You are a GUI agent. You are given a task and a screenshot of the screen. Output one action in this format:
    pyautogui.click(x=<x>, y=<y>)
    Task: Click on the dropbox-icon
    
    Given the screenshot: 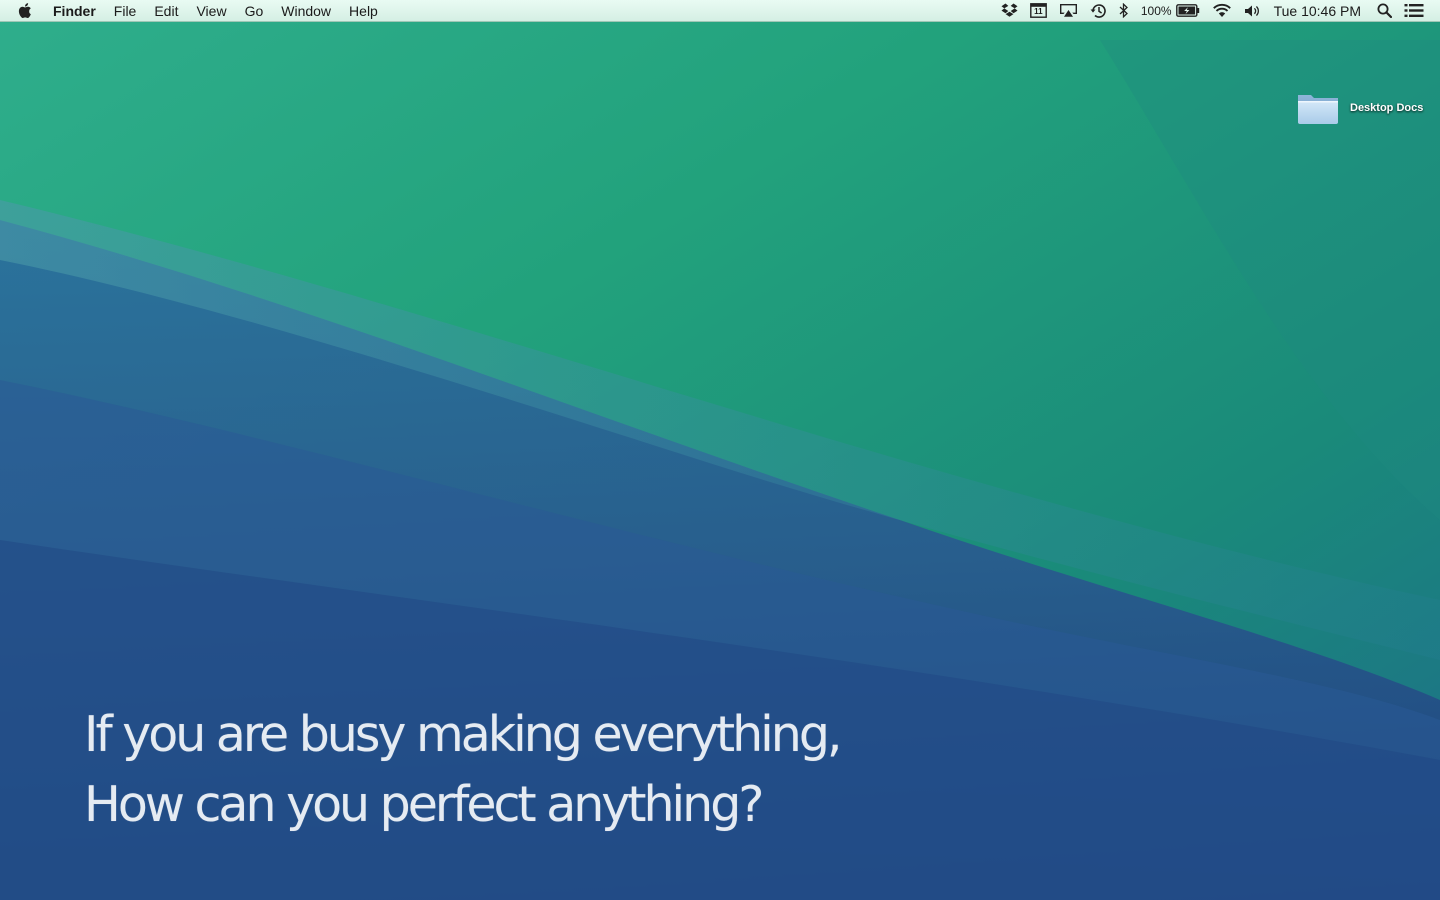 What is the action you would take?
    pyautogui.click(x=1009, y=11)
    